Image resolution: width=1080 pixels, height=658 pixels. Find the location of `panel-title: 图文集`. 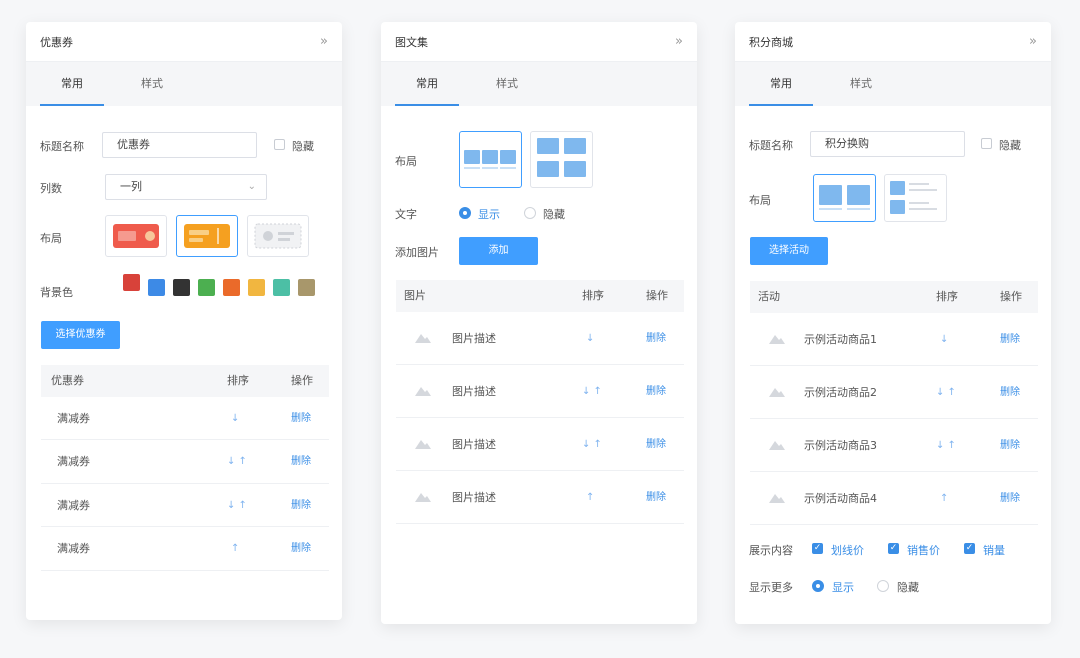

panel-title: 图文集 is located at coordinates (411, 42).